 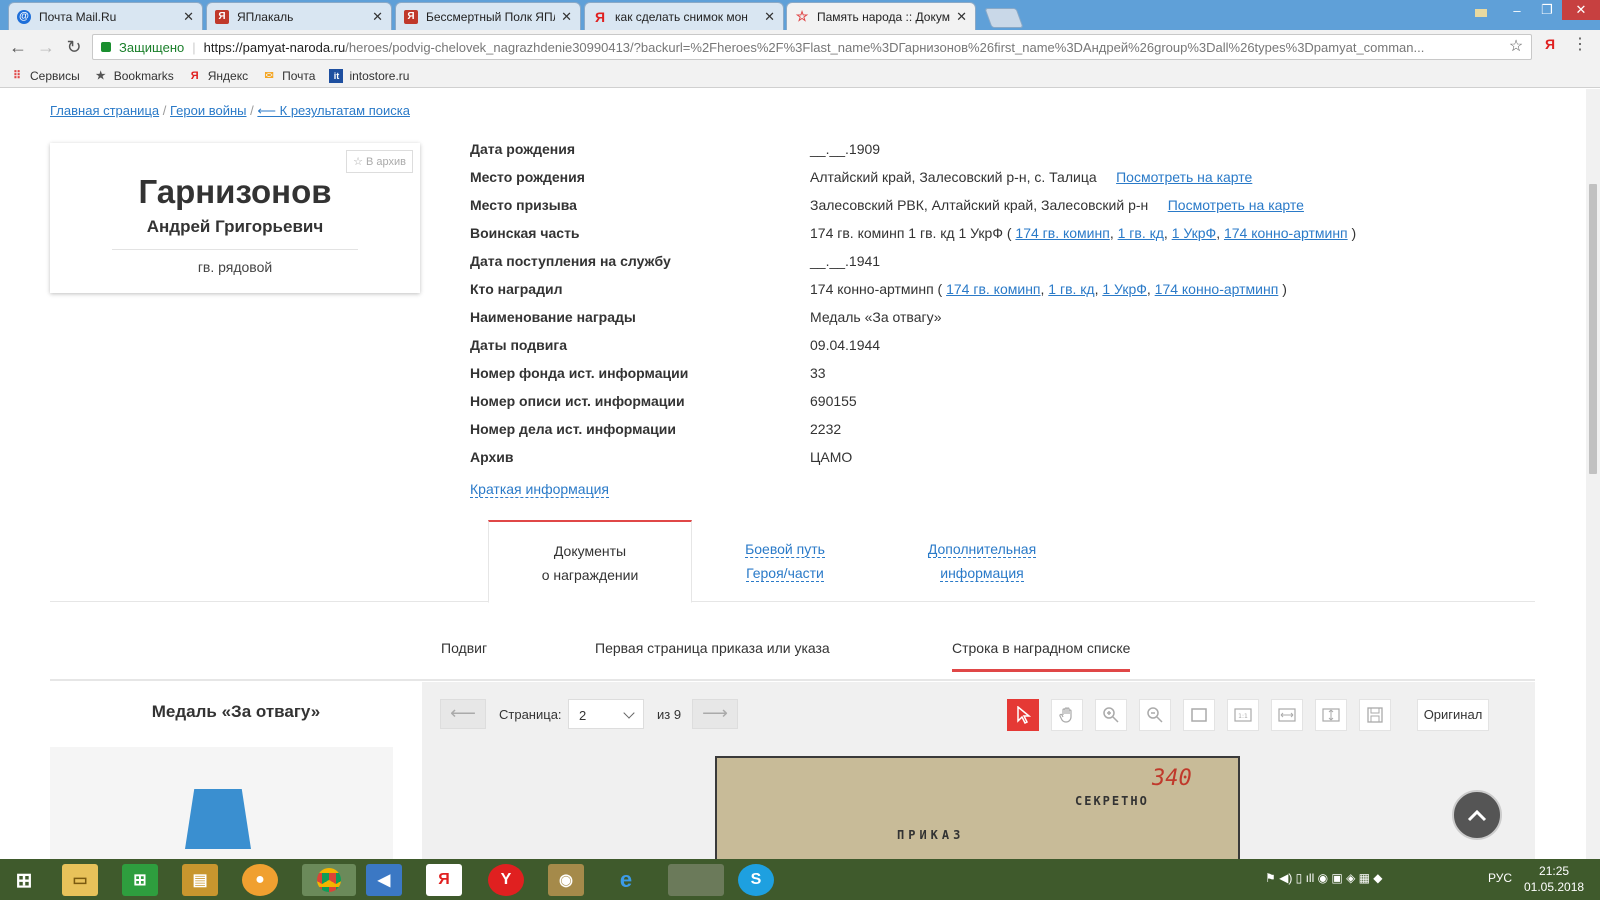 I want to click on short-info-link: Краткая информация, so click(x=539, y=489).